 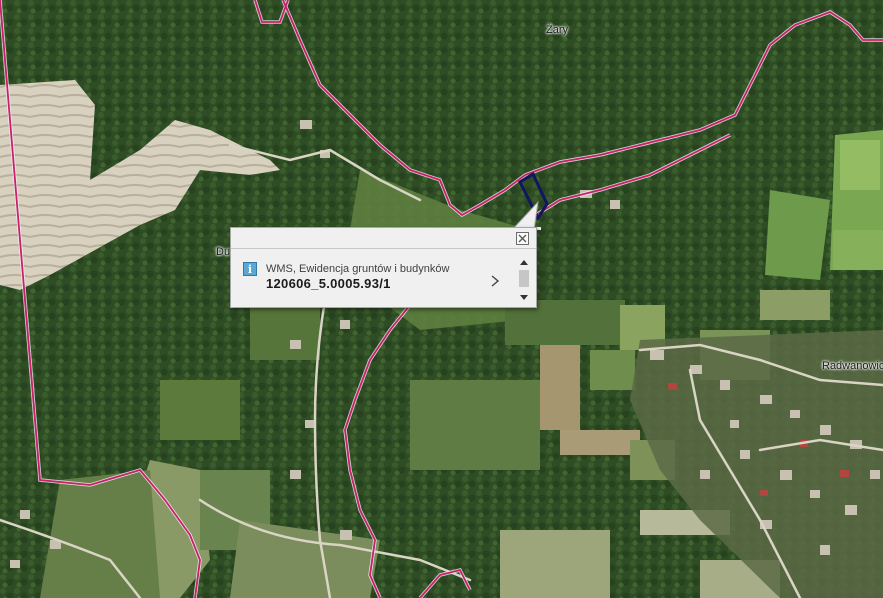 I want to click on popup-header, so click(x=383, y=238).